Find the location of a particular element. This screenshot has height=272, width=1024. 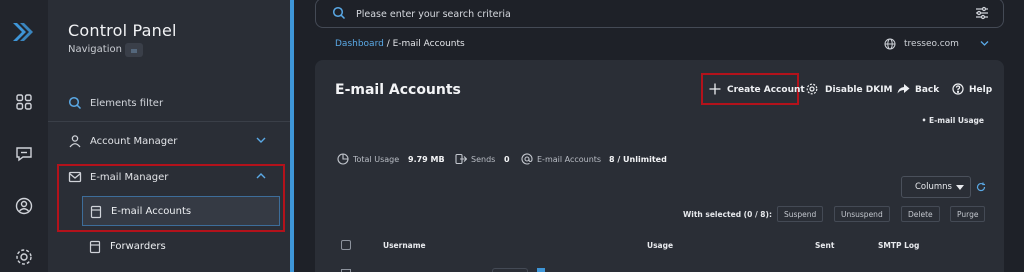

back-button: Back is located at coordinates (918, 90).